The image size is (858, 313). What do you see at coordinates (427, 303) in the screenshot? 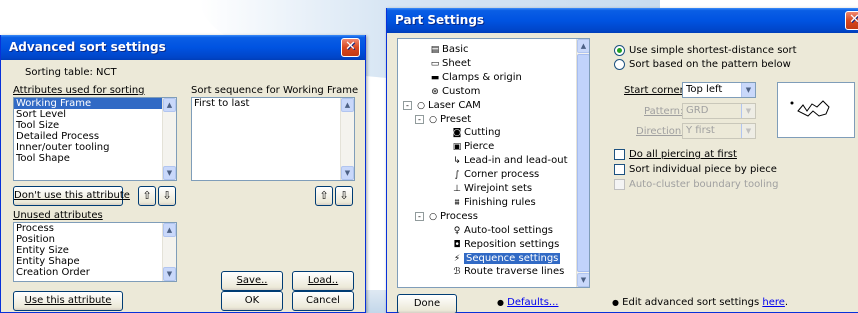
I see `done-button: Done` at bounding box center [427, 303].